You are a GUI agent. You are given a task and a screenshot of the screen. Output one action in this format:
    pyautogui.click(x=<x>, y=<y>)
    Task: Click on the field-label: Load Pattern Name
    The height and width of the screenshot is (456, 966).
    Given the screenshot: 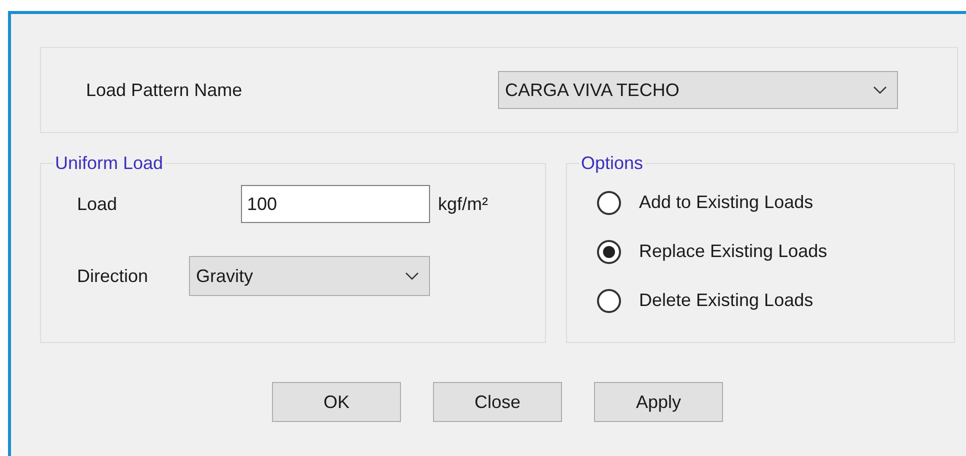 What is the action you would take?
    pyautogui.click(x=165, y=90)
    